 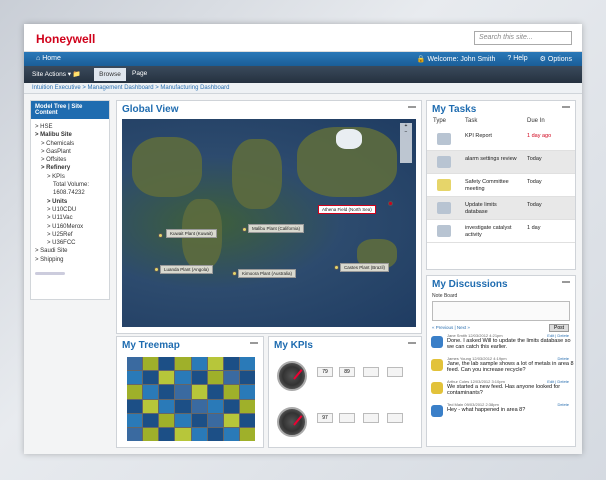 I want to click on tree-item: > Shipping, so click(x=70, y=260).